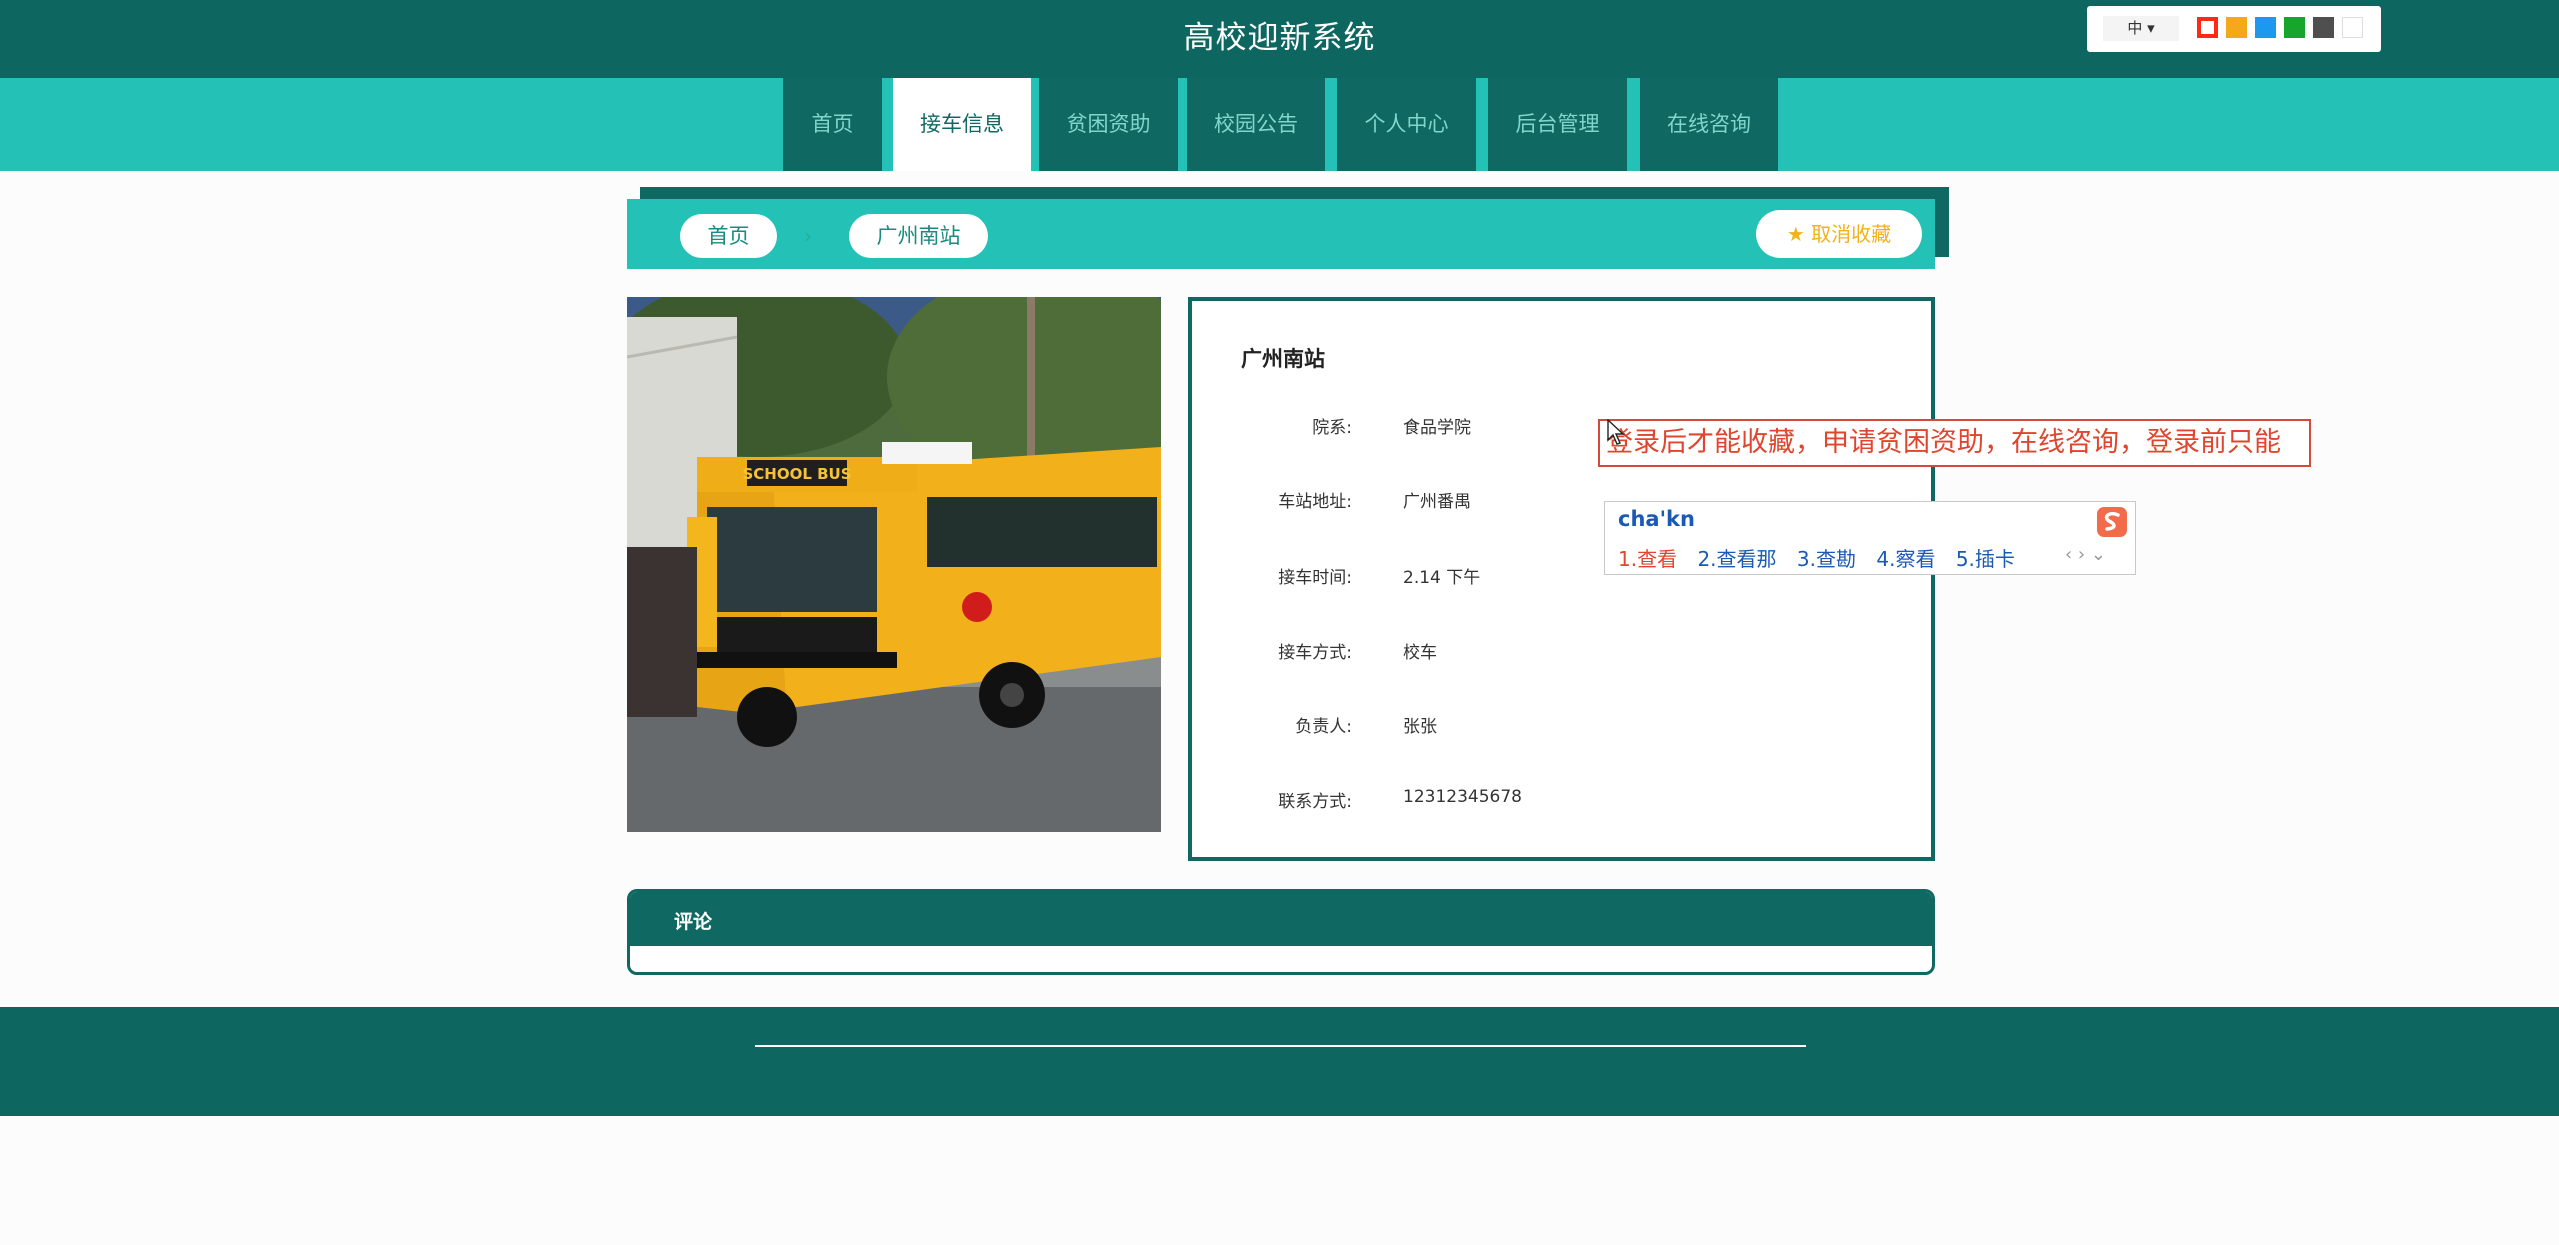  I want to click on label-pickup-time: 接车时间:, so click(1315, 578).